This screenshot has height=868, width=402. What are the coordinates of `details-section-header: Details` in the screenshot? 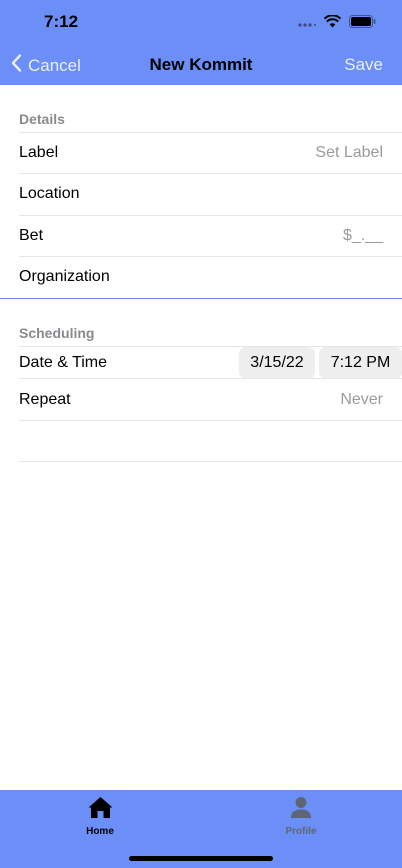 It's located at (42, 119).